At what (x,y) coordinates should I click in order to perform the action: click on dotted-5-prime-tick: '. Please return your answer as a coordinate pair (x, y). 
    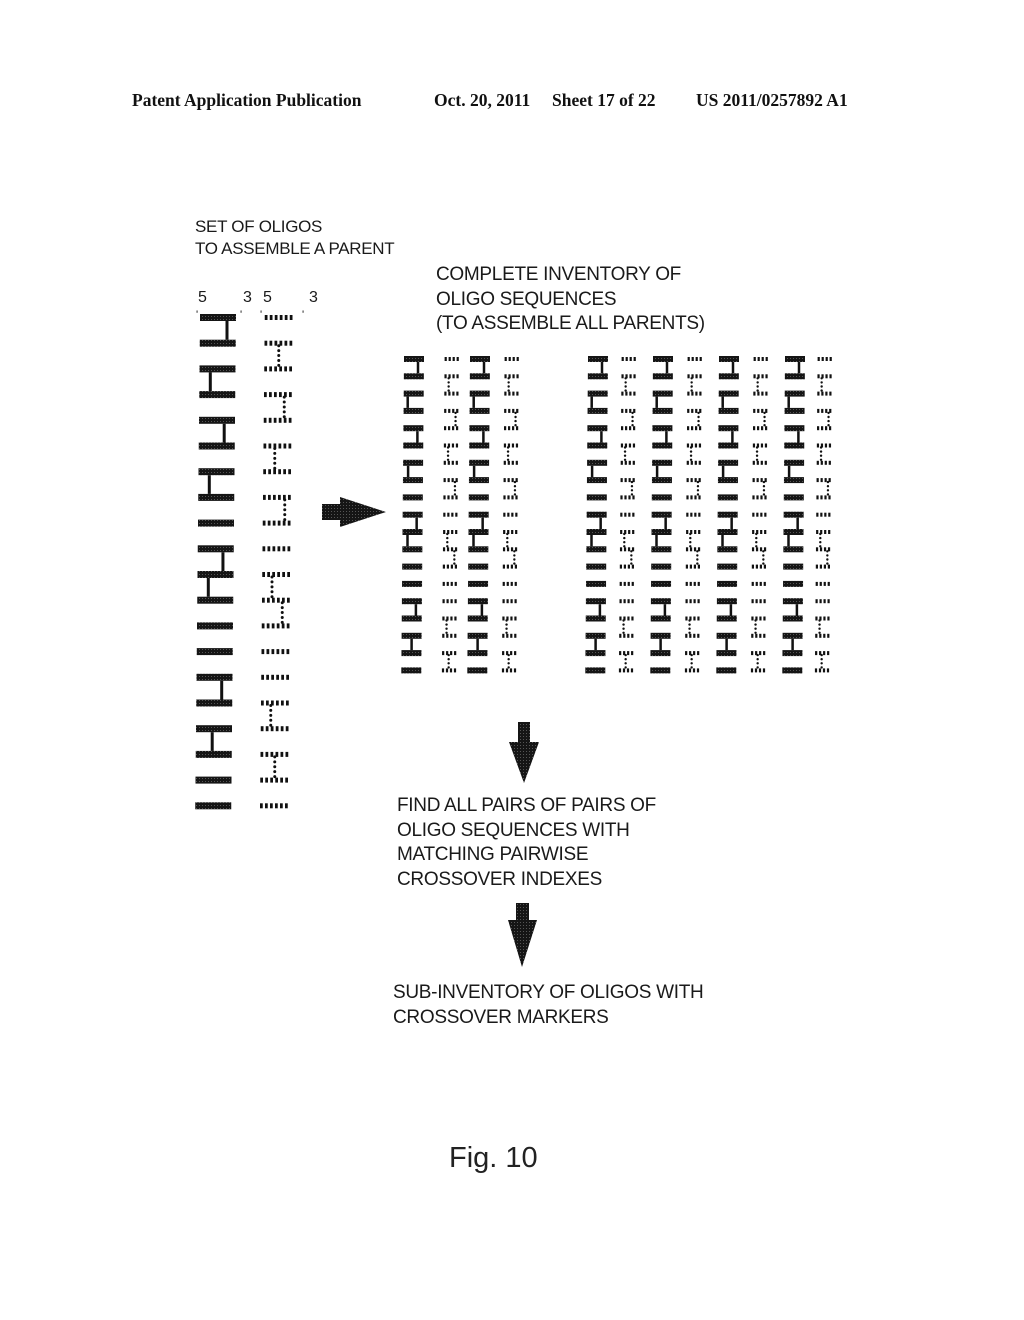
    Looking at the image, I should click on (261, 315).